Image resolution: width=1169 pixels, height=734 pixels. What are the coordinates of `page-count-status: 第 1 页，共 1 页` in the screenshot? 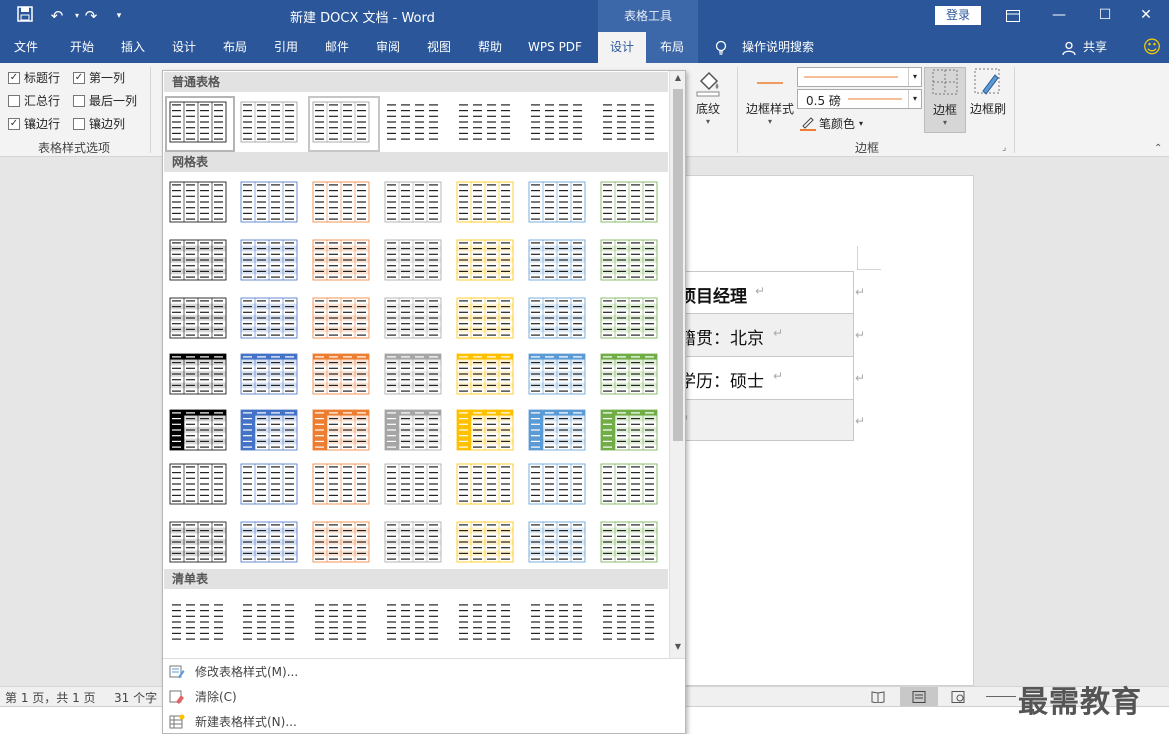 It's located at (50, 697).